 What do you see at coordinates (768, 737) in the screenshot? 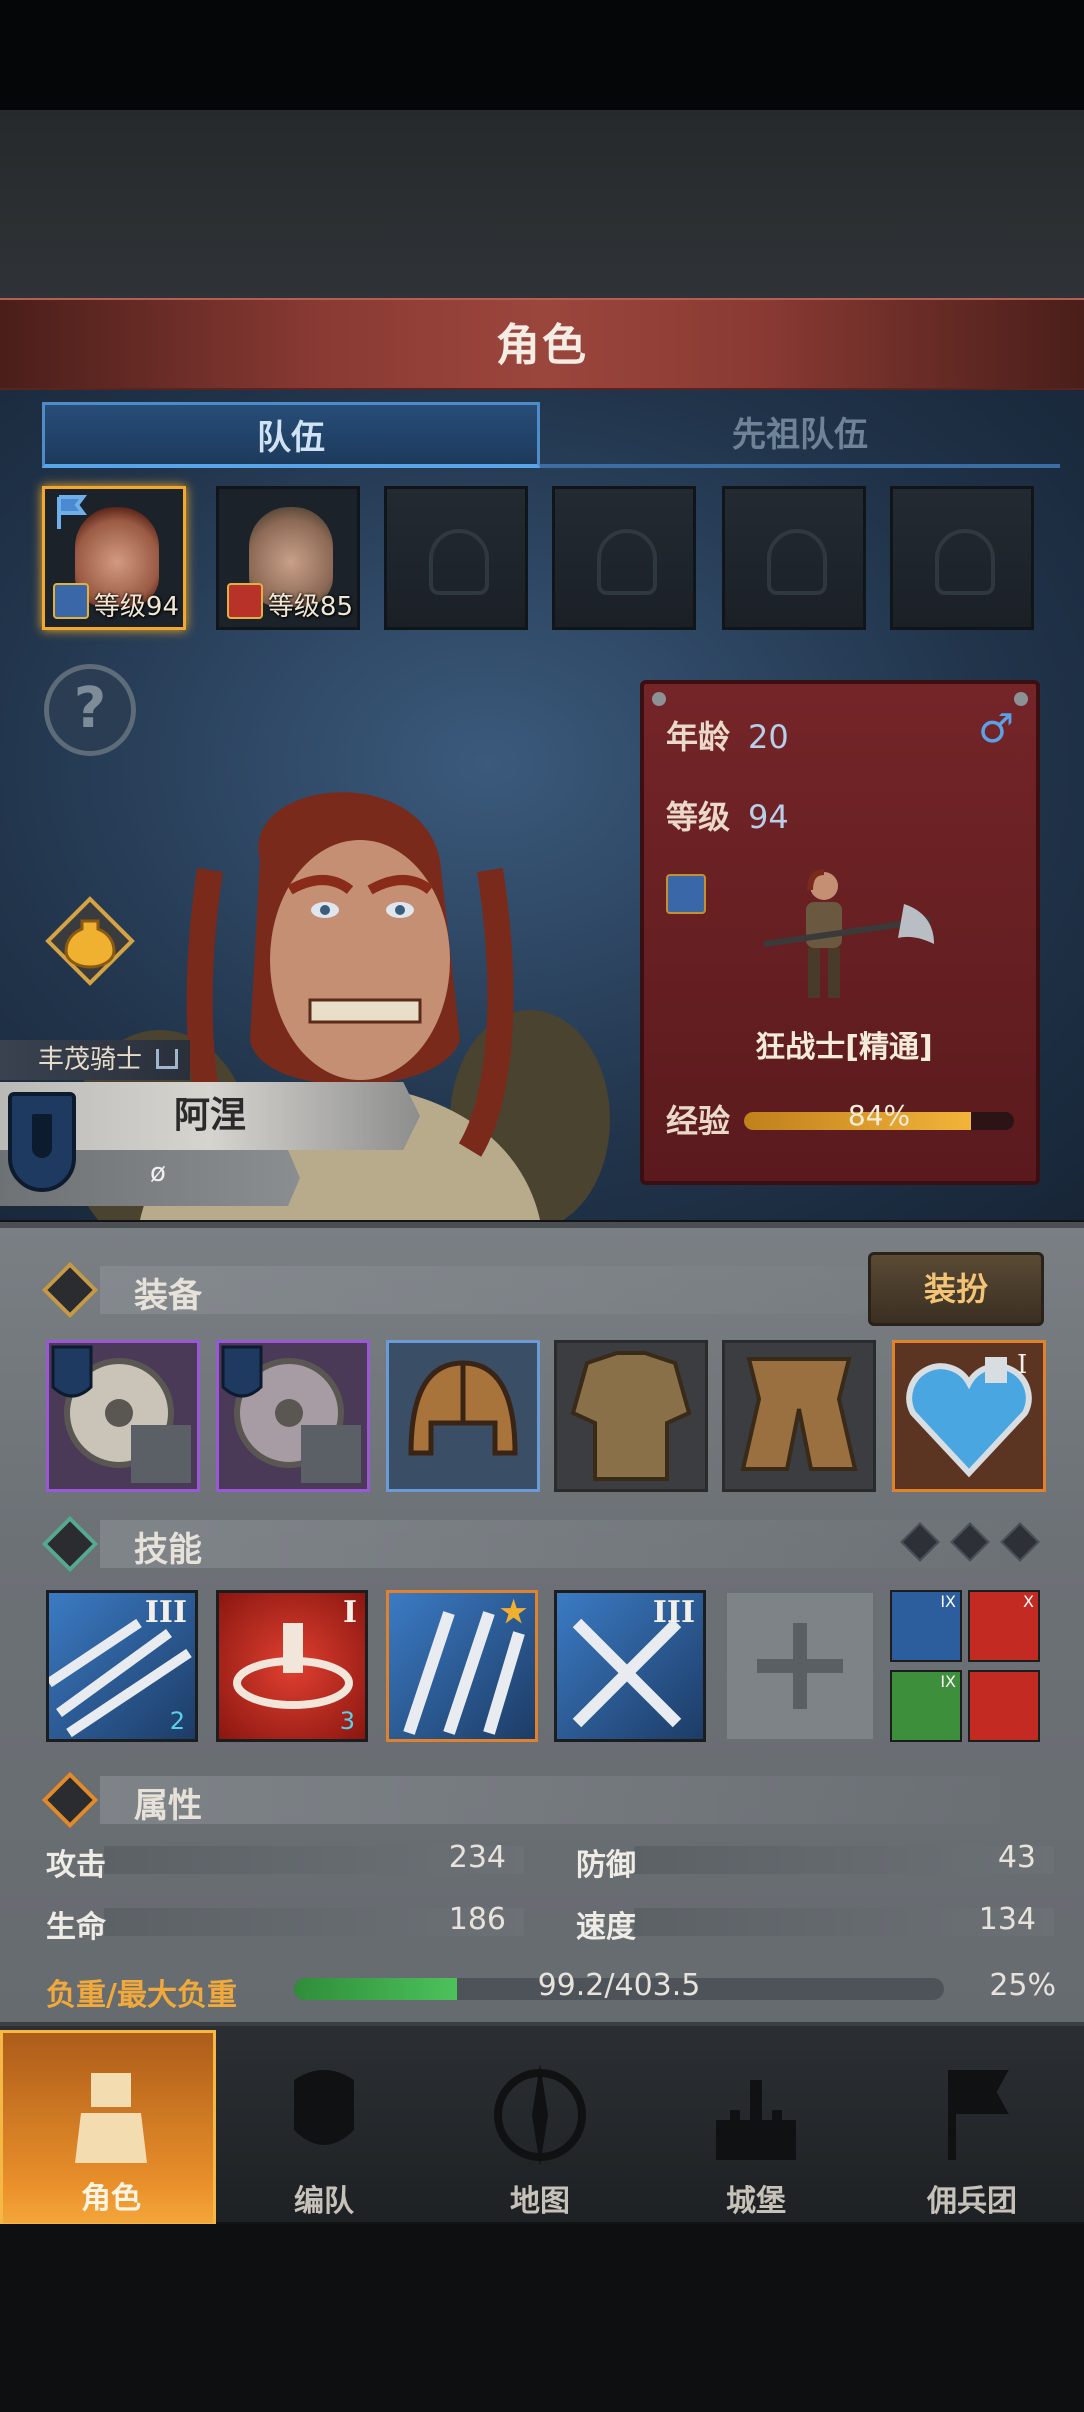
I see `age-value: 20` at bounding box center [768, 737].